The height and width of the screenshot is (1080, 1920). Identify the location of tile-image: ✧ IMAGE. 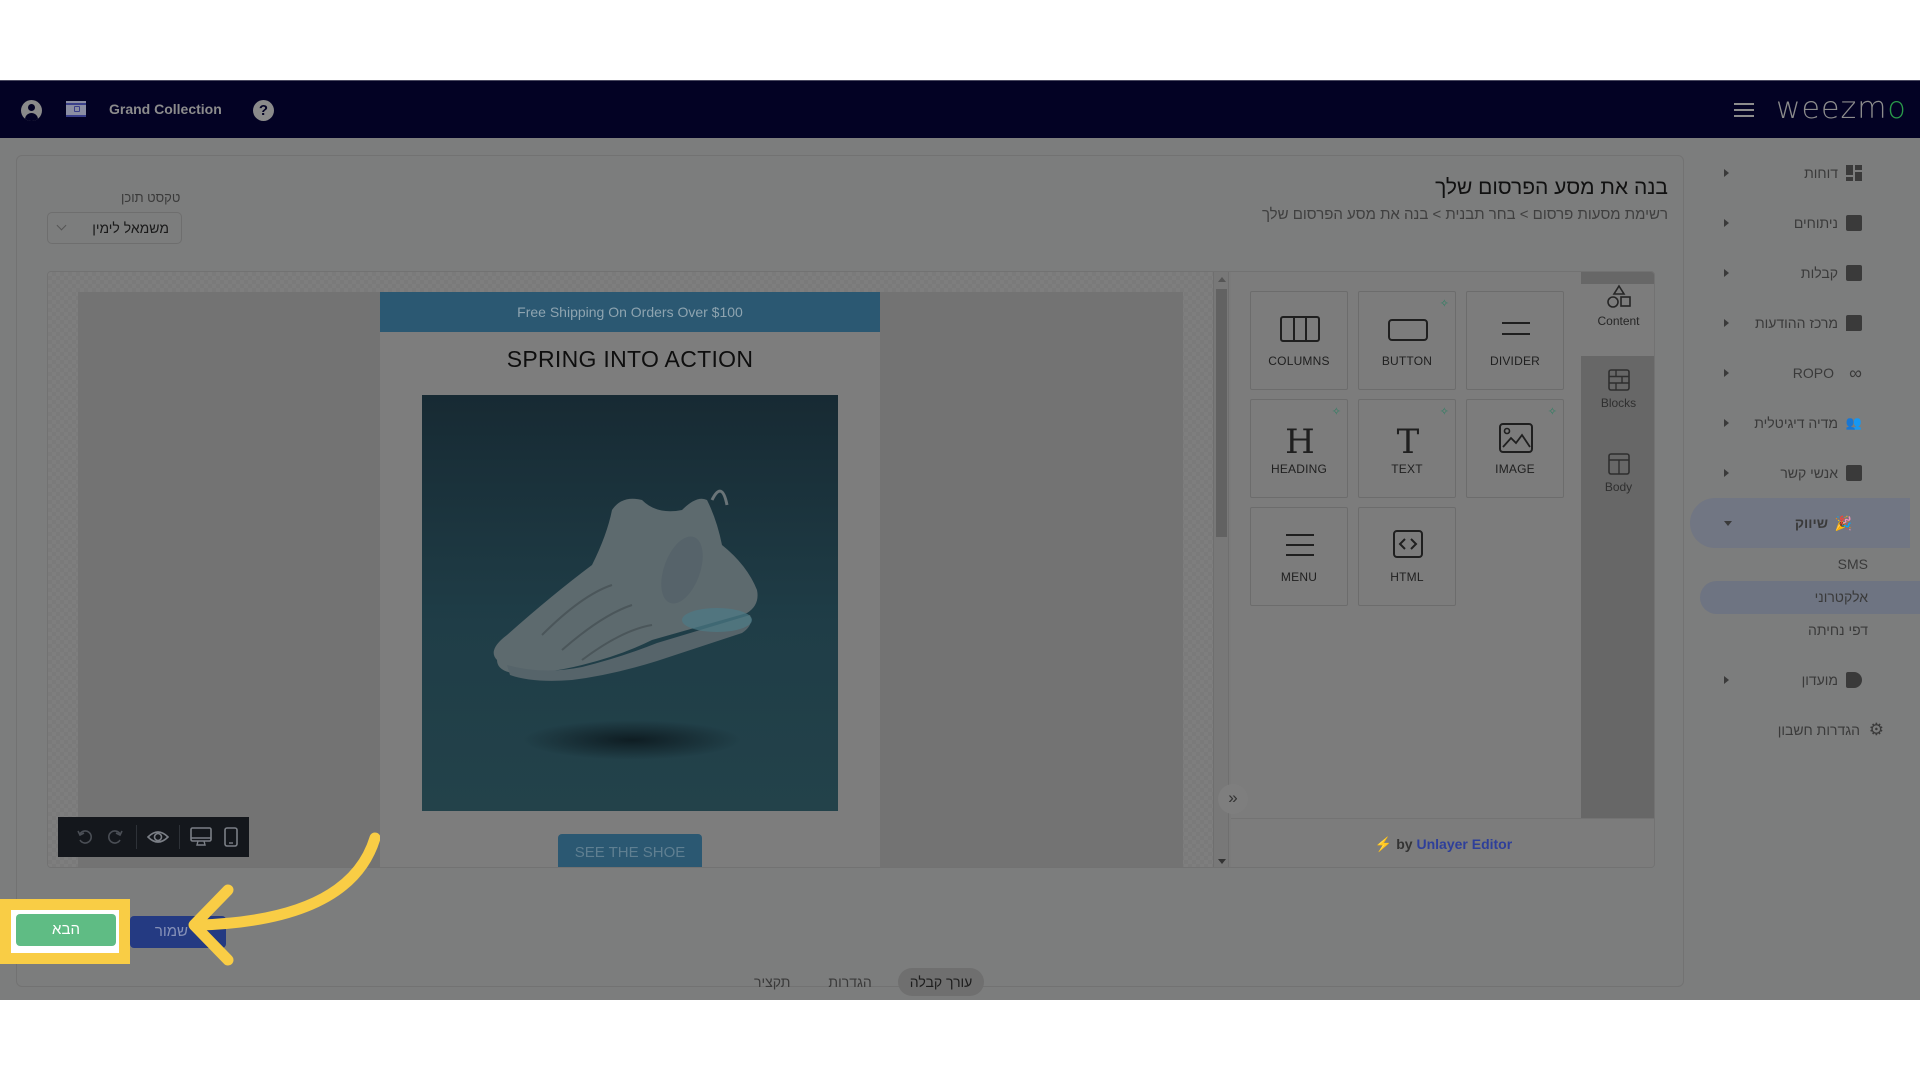
(1515, 448).